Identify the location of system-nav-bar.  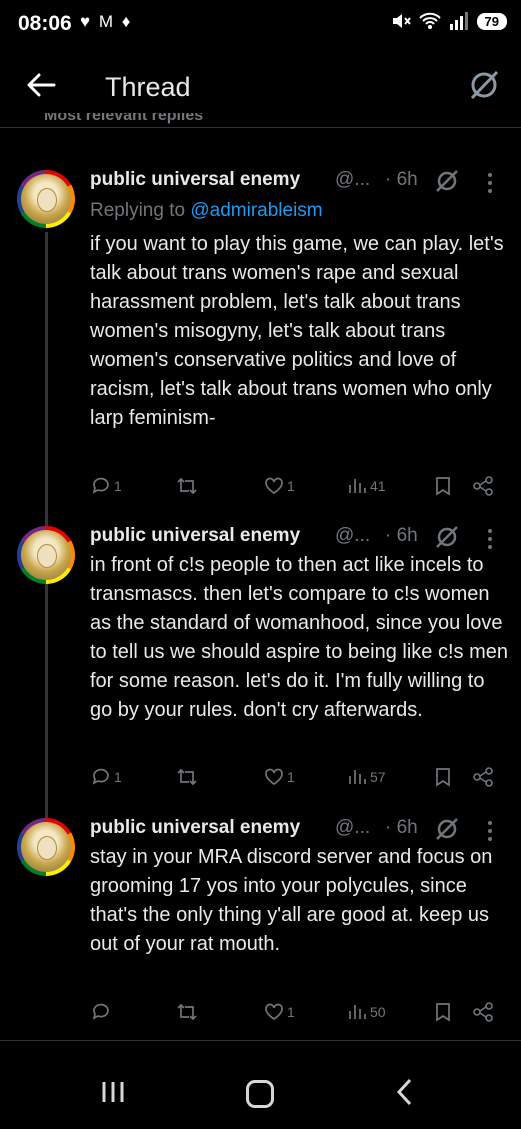
(260, 1089).